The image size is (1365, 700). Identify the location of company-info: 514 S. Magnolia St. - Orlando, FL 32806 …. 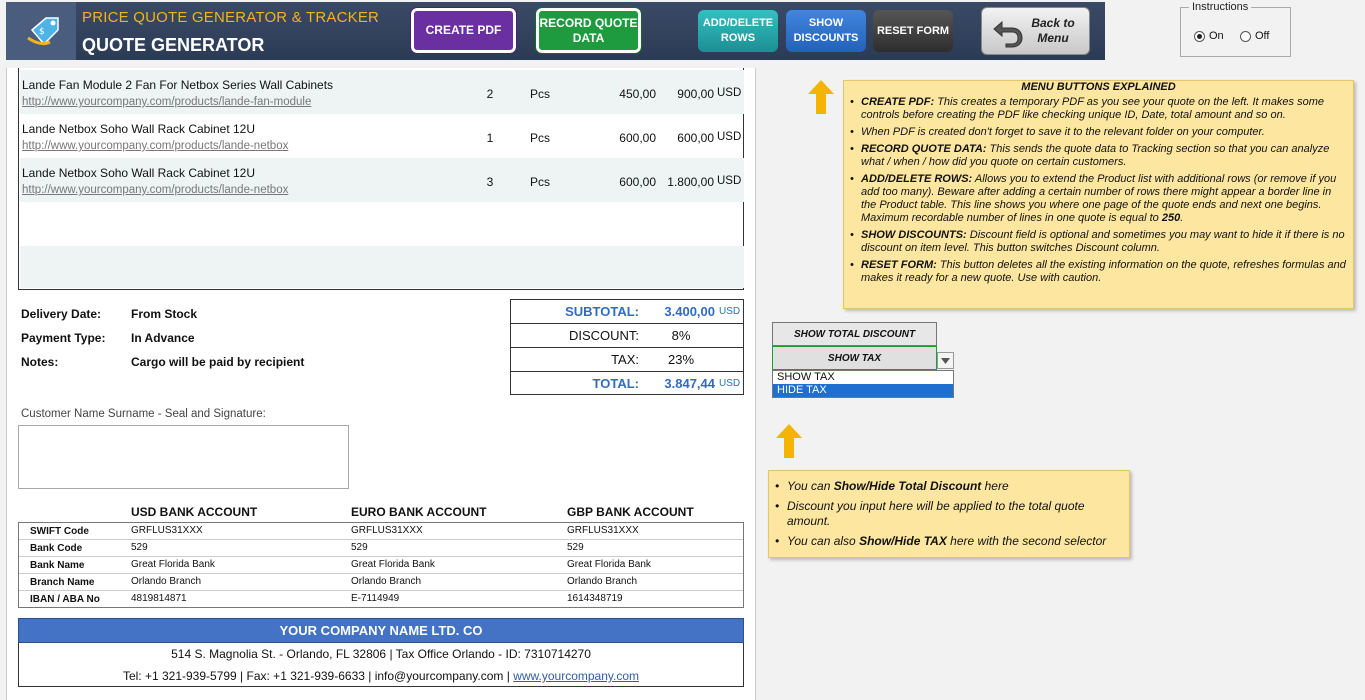
(381, 665).